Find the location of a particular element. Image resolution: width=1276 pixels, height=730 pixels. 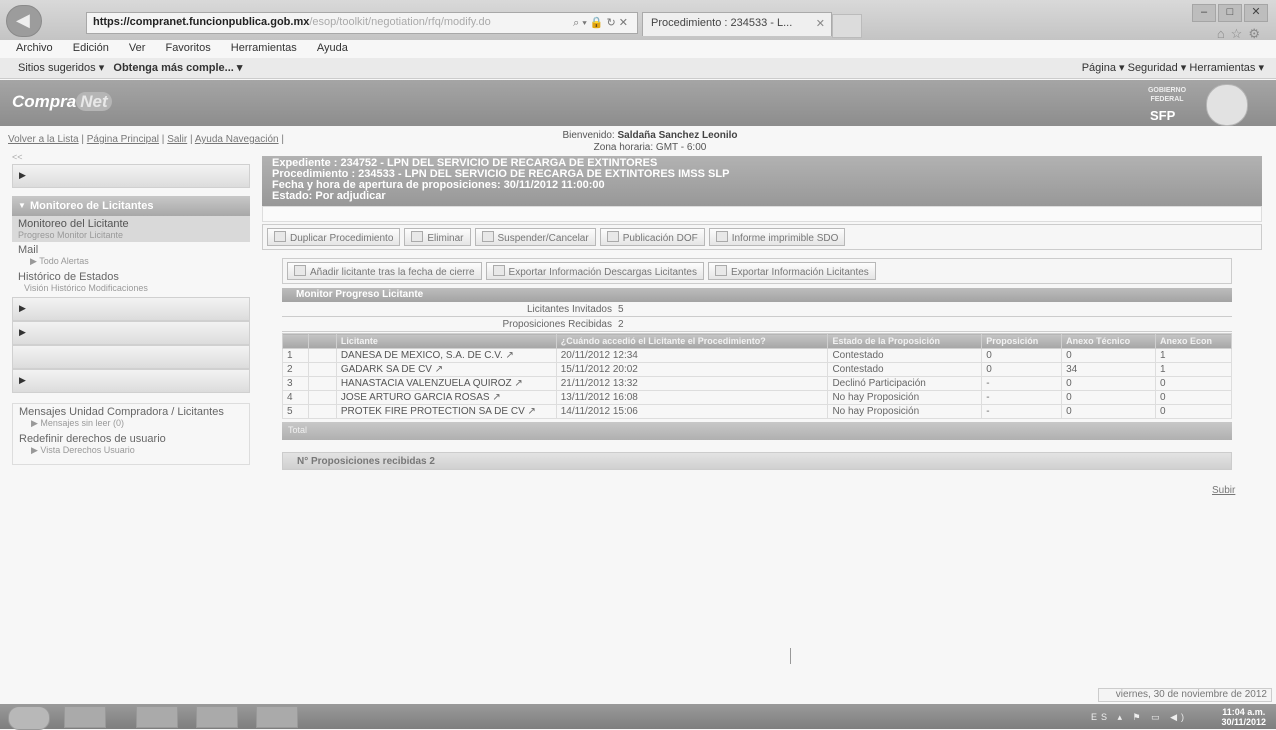

taskbar-app-icon is located at coordinates (277, 717).